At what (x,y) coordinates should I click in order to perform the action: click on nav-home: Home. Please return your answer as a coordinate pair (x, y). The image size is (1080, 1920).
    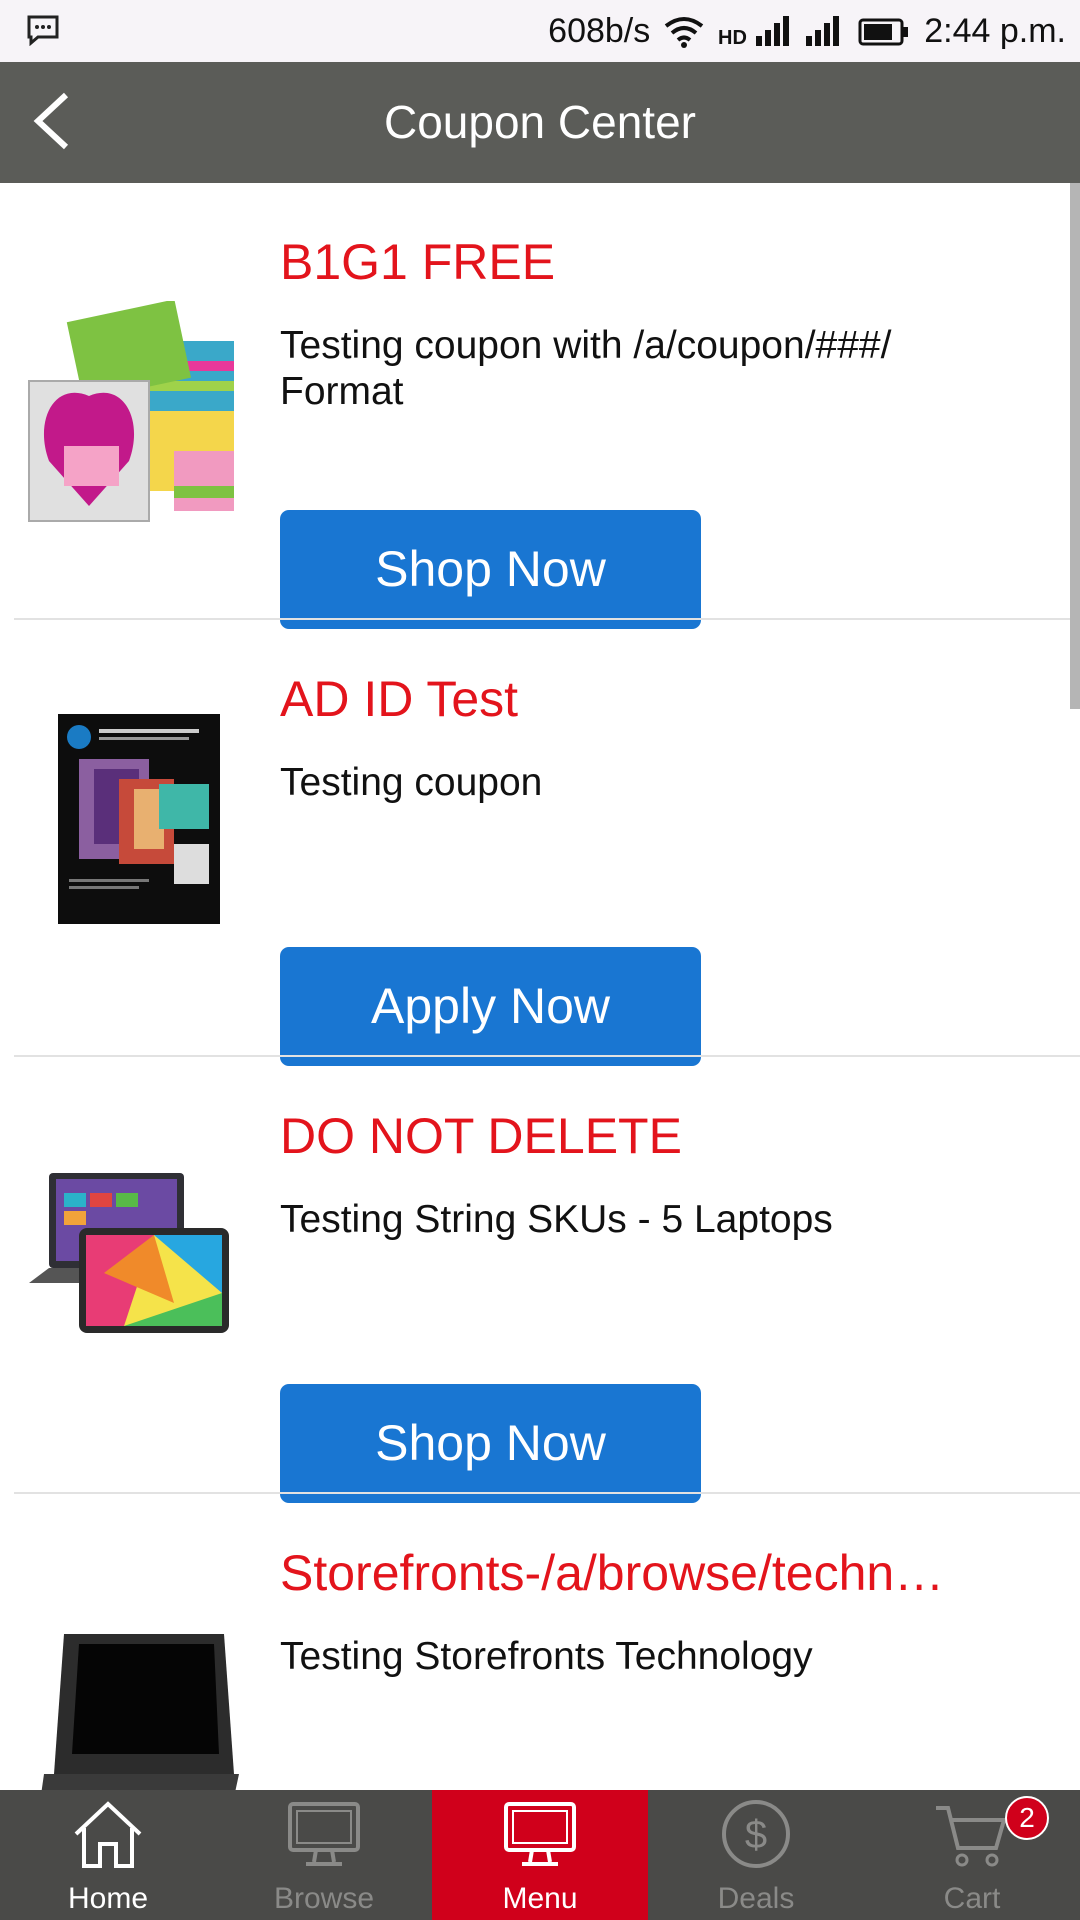
    Looking at the image, I should click on (108, 1855).